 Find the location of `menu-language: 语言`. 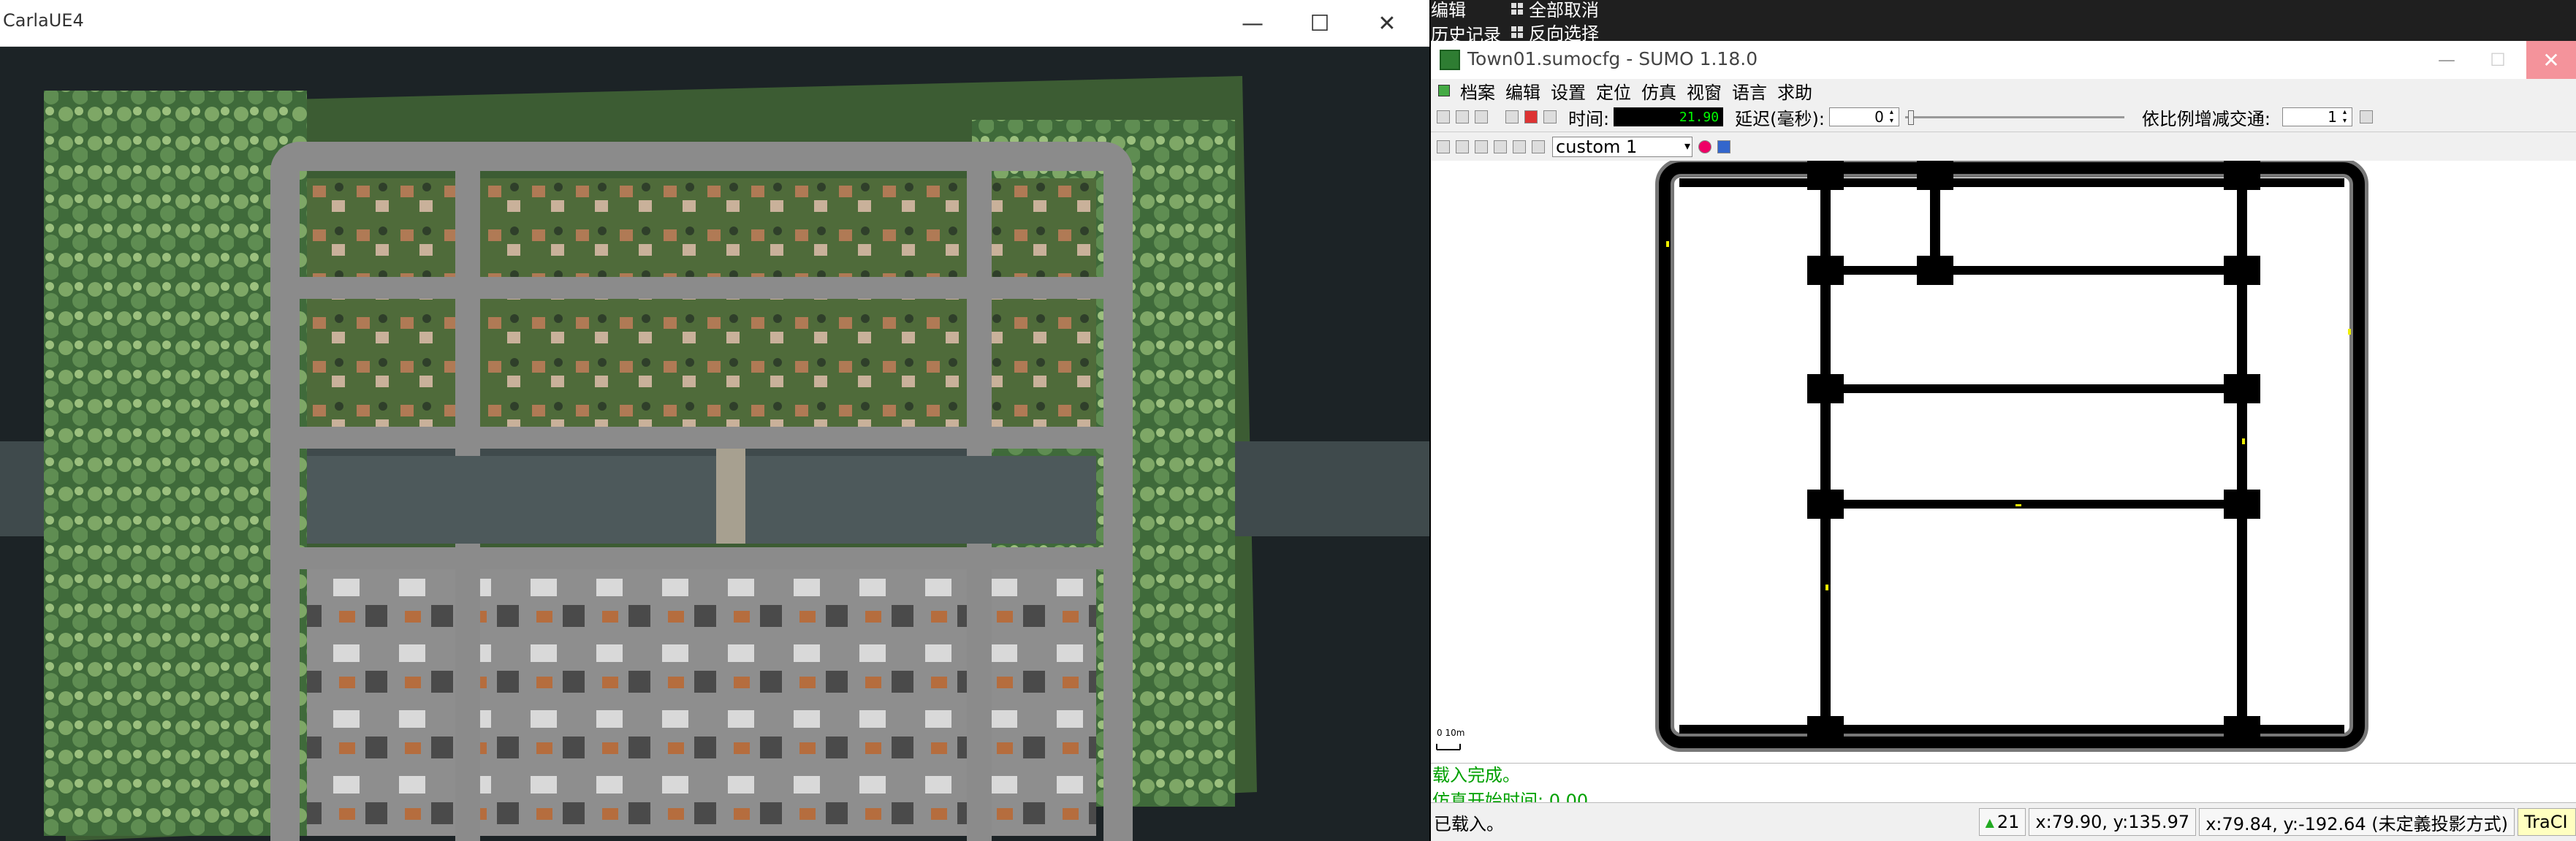

menu-language: 语言 is located at coordinates (1749, 91).